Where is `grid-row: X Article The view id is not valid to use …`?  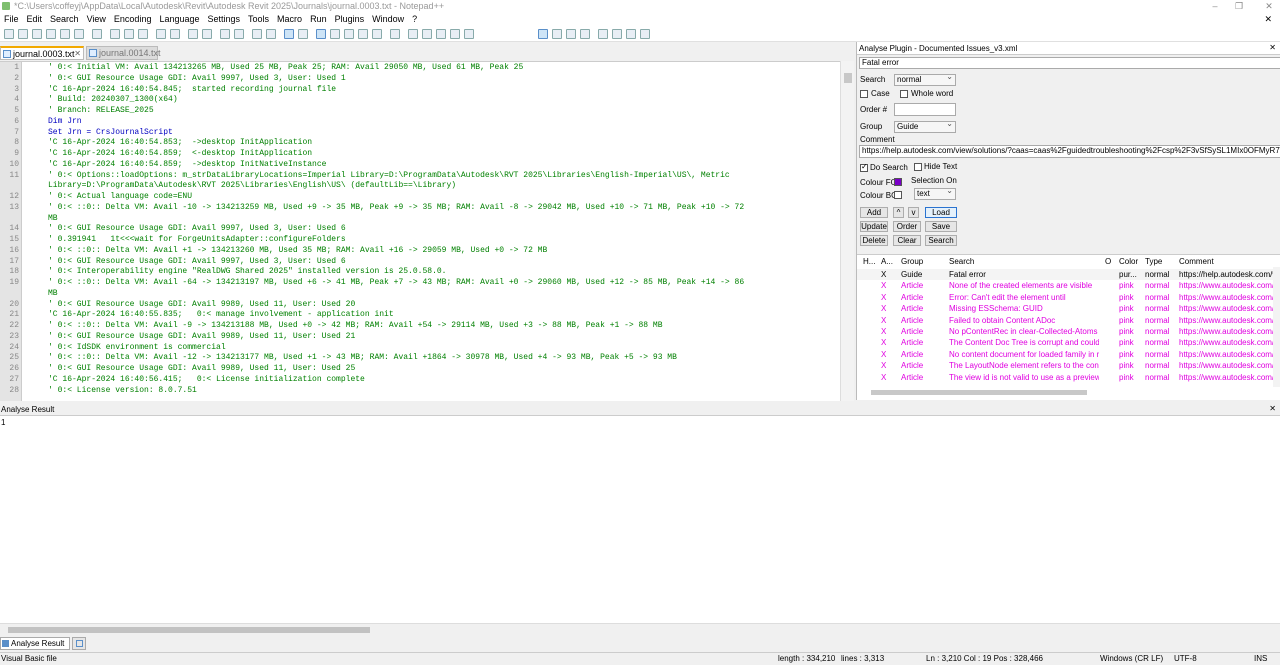 grid-row: X Article The view id is not valid to use … is located at coordinates (1068, 377).